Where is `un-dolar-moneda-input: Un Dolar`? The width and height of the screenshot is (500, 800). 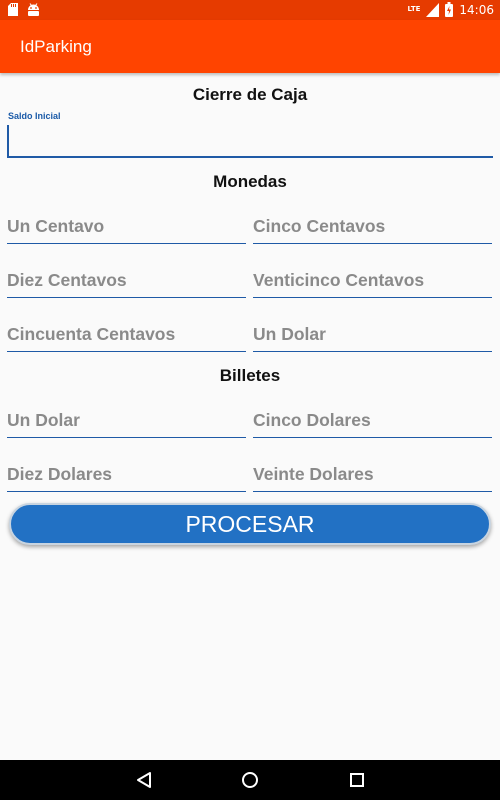
un-dolar-moneda-input: Un Dolar is located at coordinates (372, 337).